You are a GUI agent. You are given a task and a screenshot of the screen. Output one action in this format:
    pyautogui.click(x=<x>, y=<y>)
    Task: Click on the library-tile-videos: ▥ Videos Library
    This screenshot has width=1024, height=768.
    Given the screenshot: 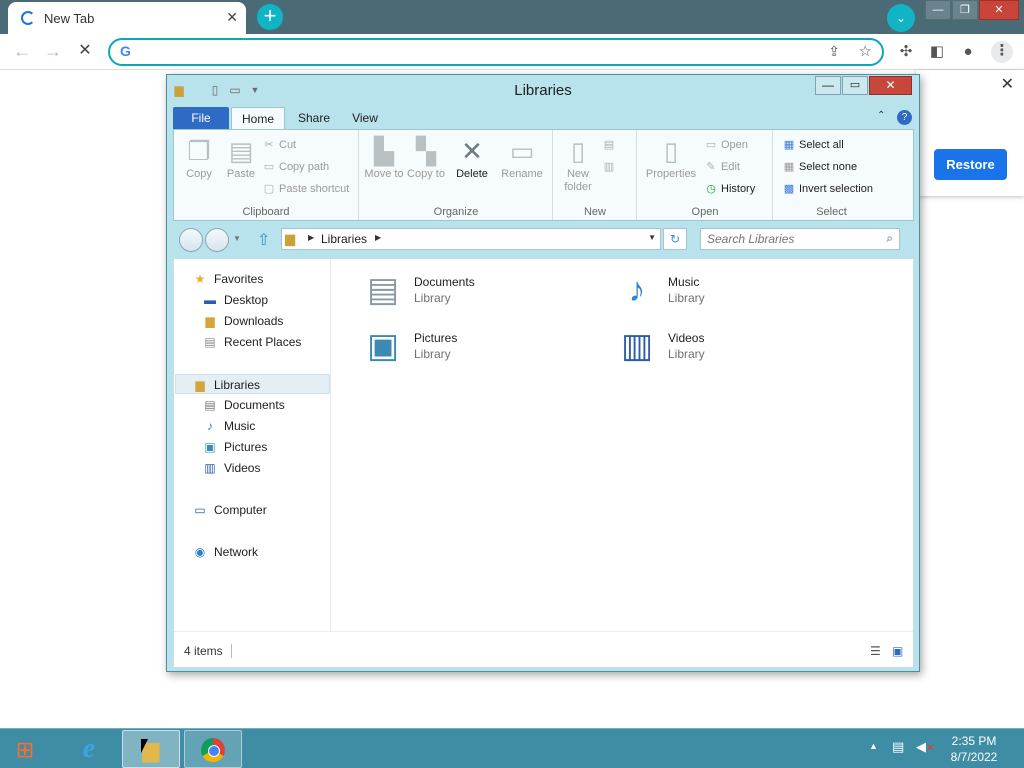 What is the action you would take?
    pyautogui.click(x=719, y=347)
    